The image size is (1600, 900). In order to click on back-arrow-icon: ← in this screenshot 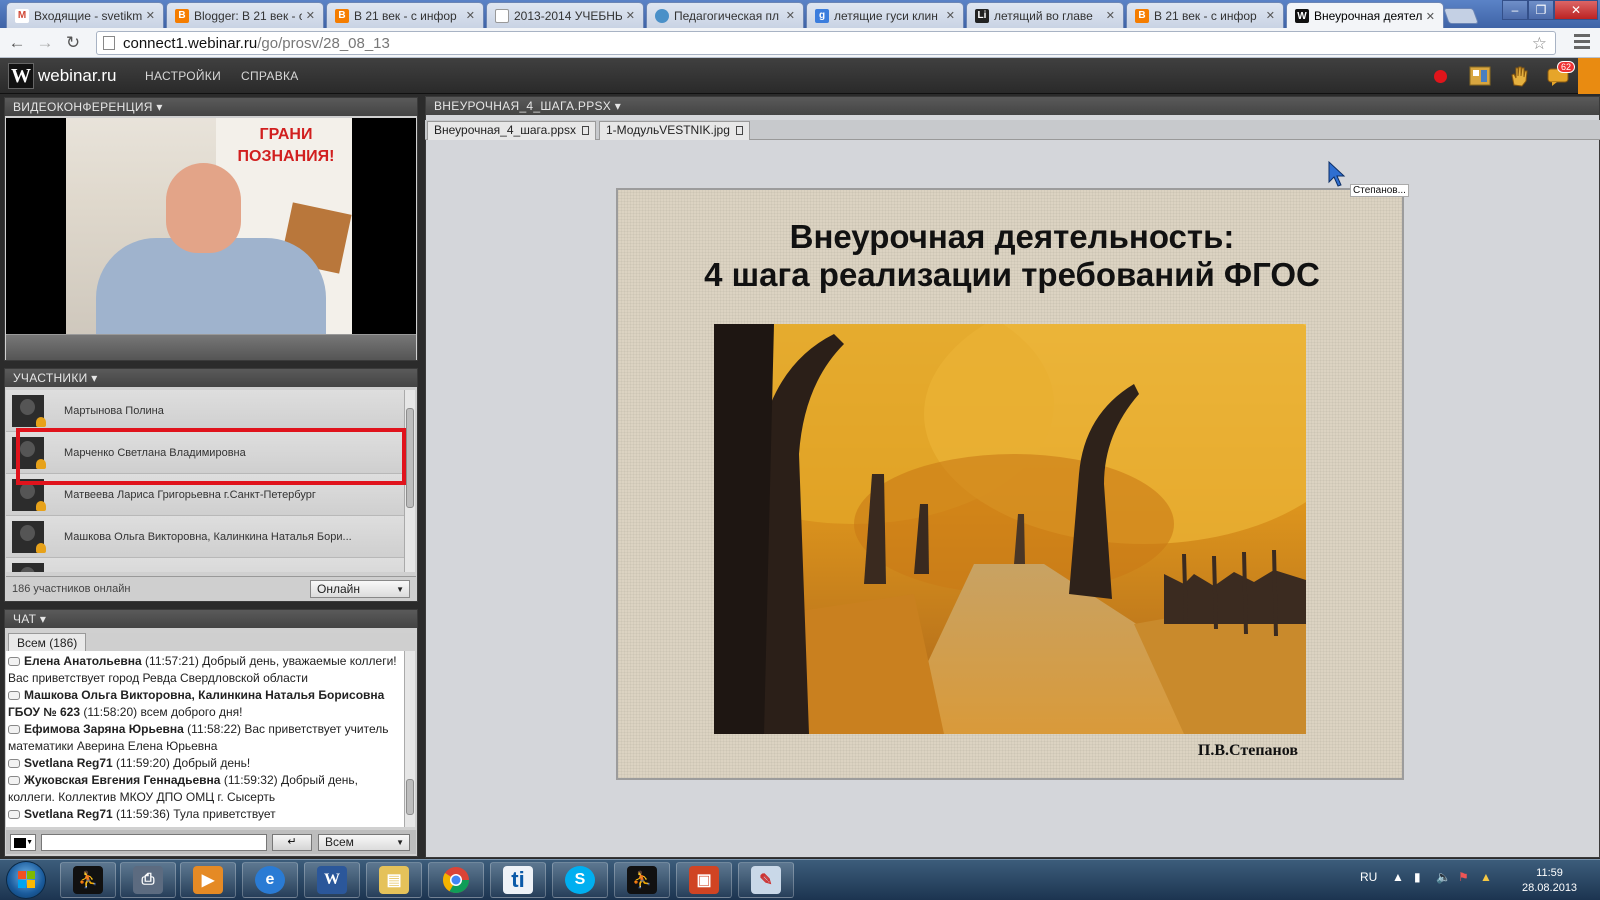, I will do `click(17, 43)`.